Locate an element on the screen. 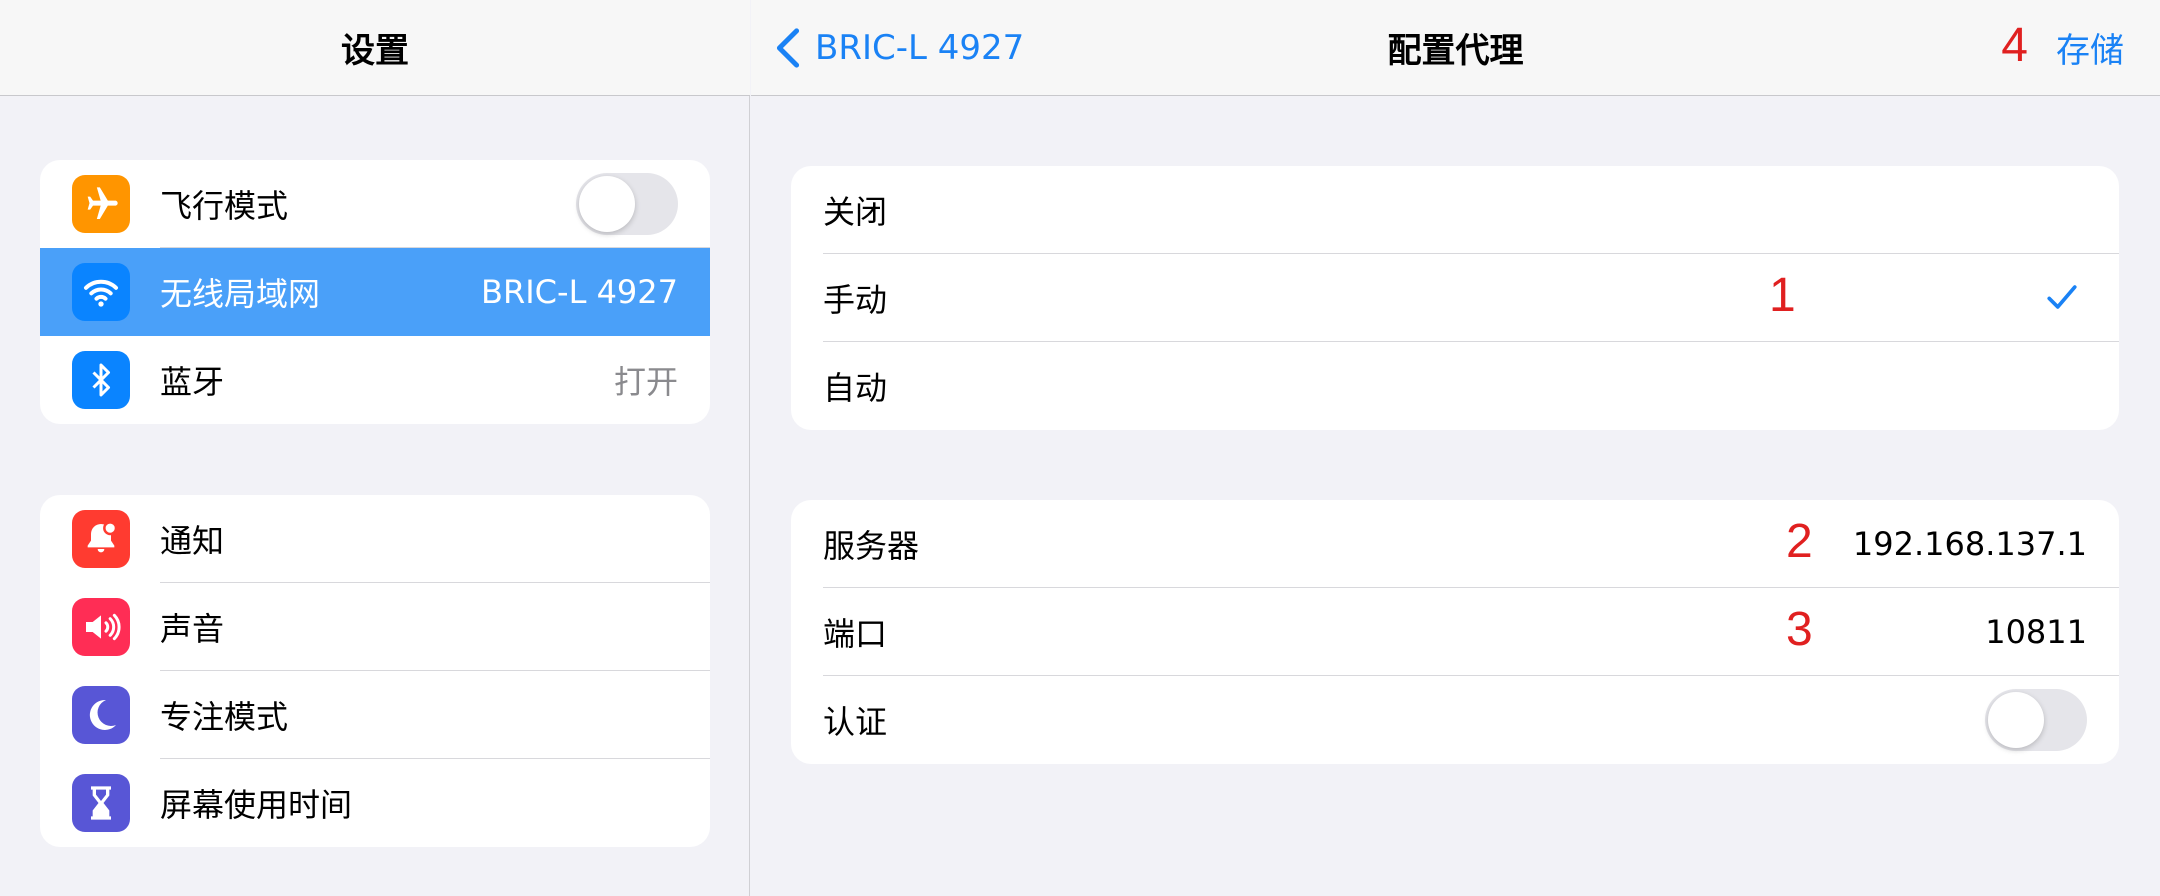 This screenshot has width=2160, height=896. sidebar-item-label: 飞行模式 is located at coordinates (224, 206).